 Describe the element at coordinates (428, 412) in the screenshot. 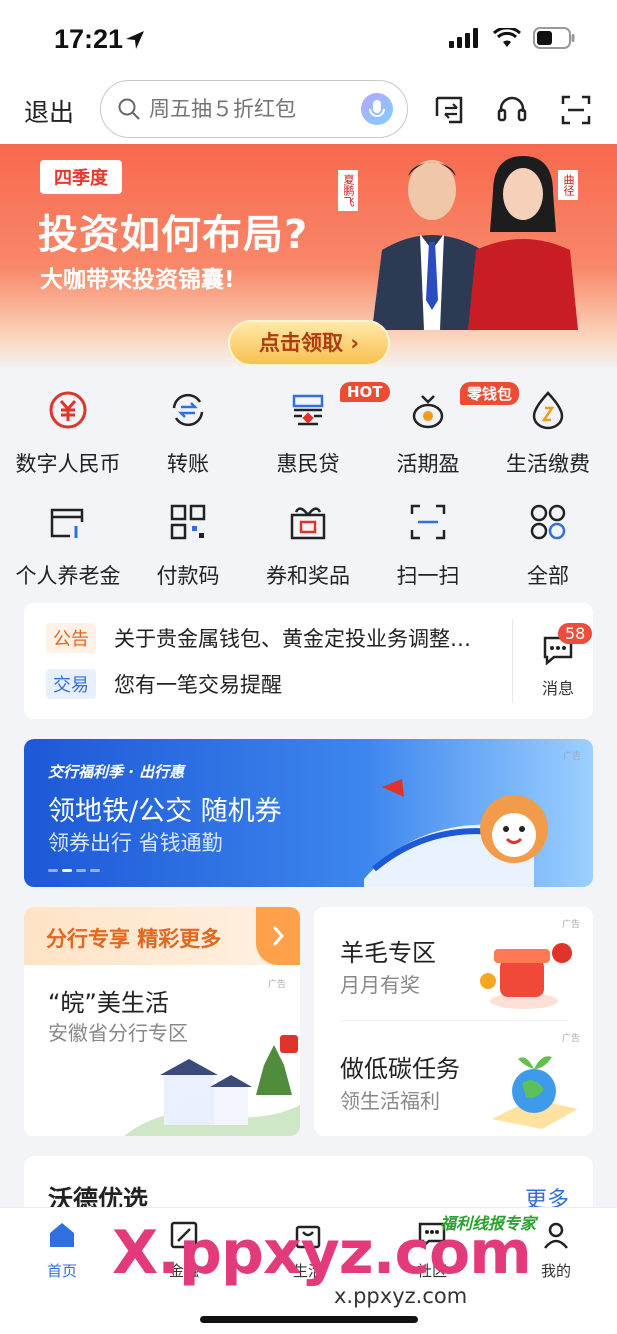

I see `coin-bag-icon` at that location.